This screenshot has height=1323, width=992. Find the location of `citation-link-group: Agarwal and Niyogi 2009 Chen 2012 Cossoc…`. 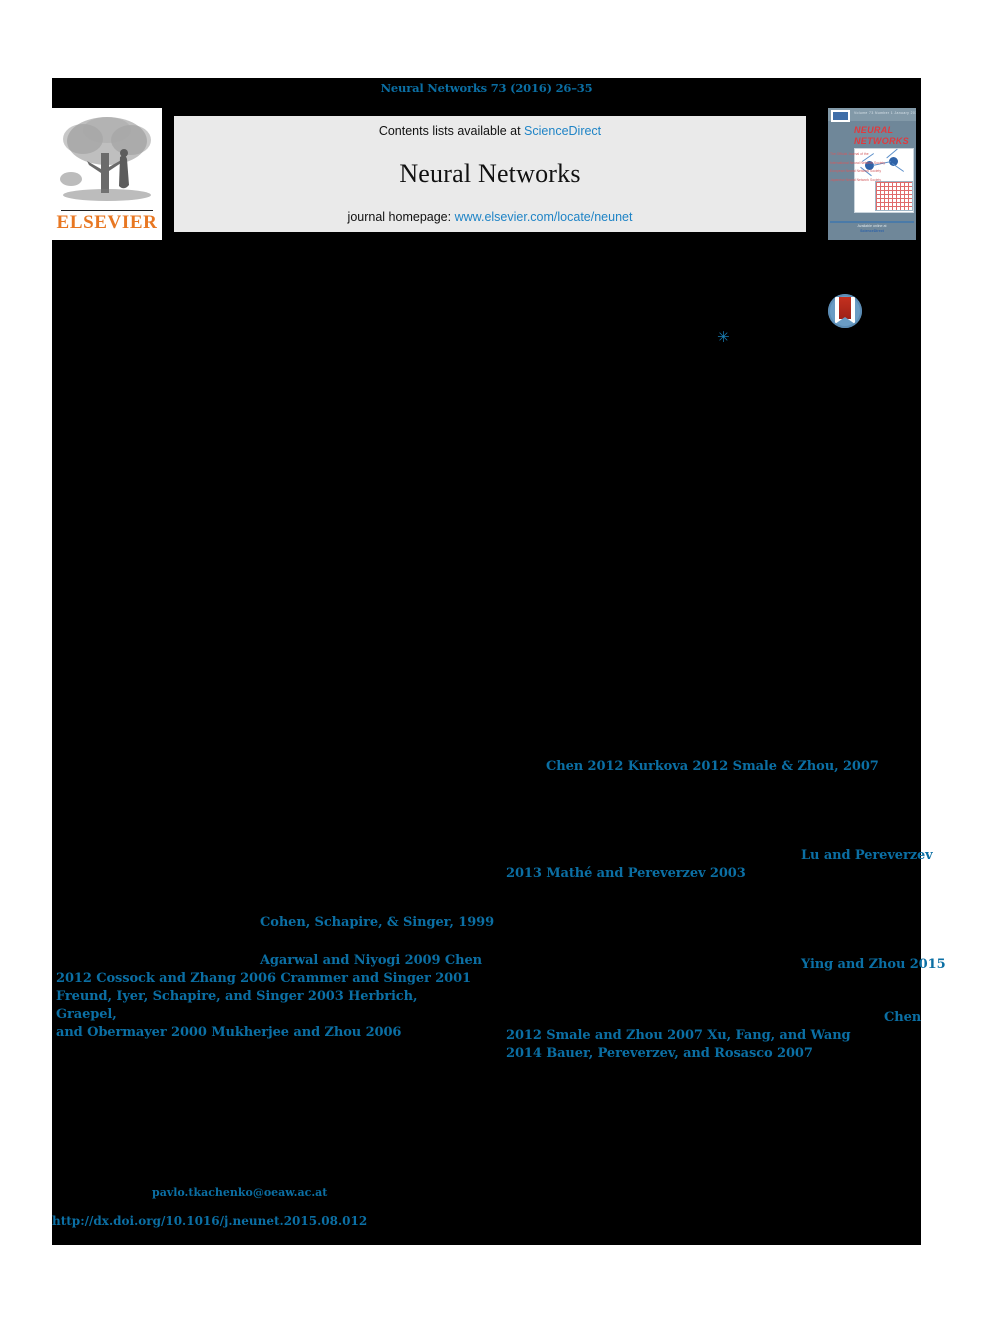

citation-link-group: Agarwal and Niyogi 2009 Chen 2012 Cossoc… is located at coordinates (267, 997).